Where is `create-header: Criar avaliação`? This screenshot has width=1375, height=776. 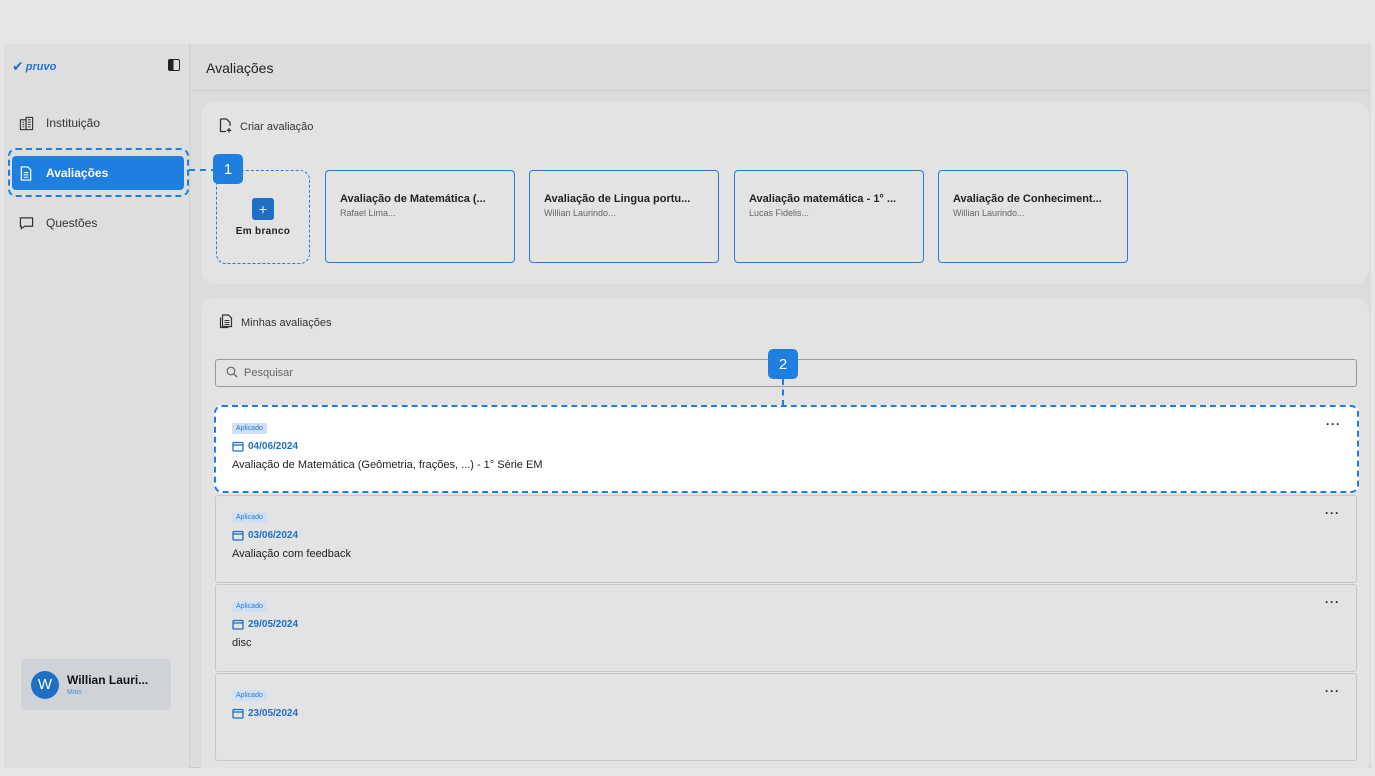 create-header: Criar avaliação is located at coordinates (266, 127).